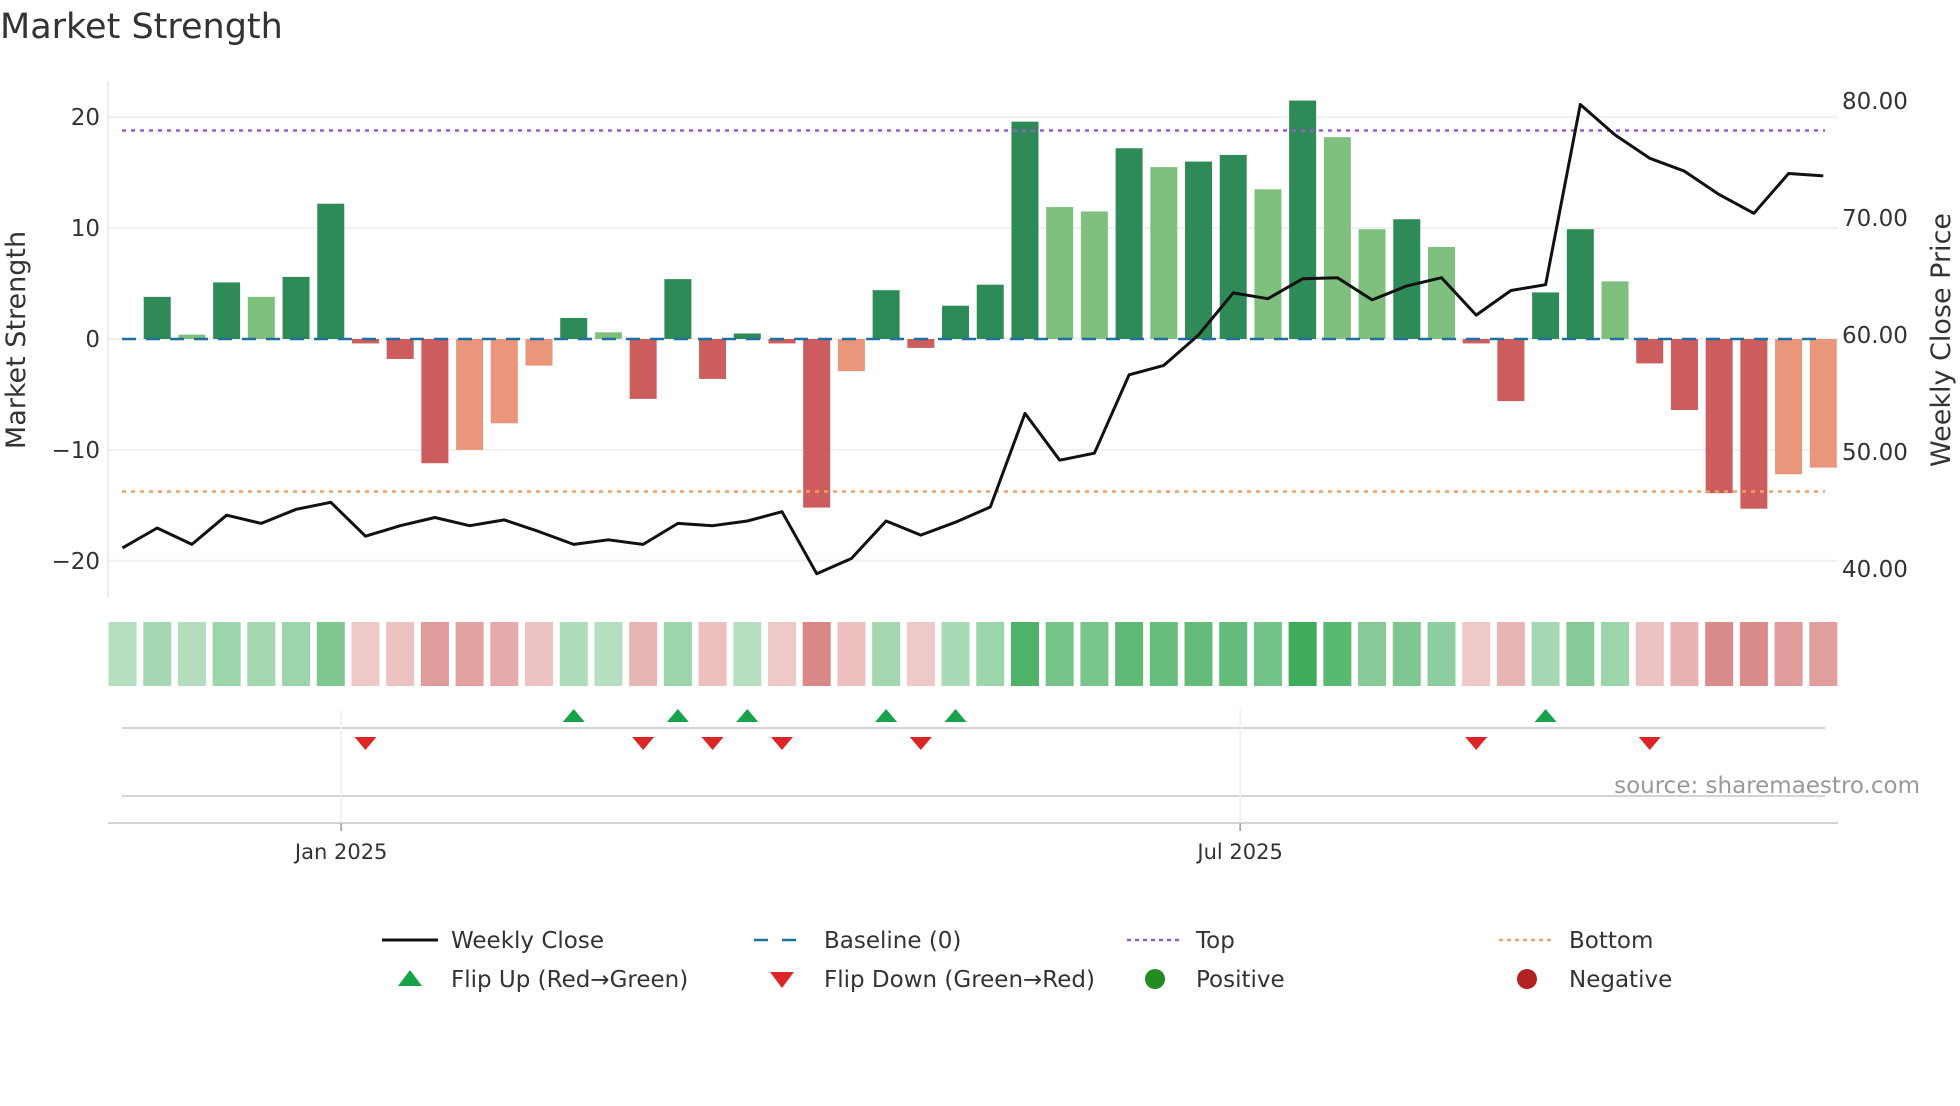 The height and width of the screenshot is (1106, 1960). What do you see at coordinates (1620, 980) in the screenshot?
I see `legend-label: Negative` at bounding box center [1620, 980].